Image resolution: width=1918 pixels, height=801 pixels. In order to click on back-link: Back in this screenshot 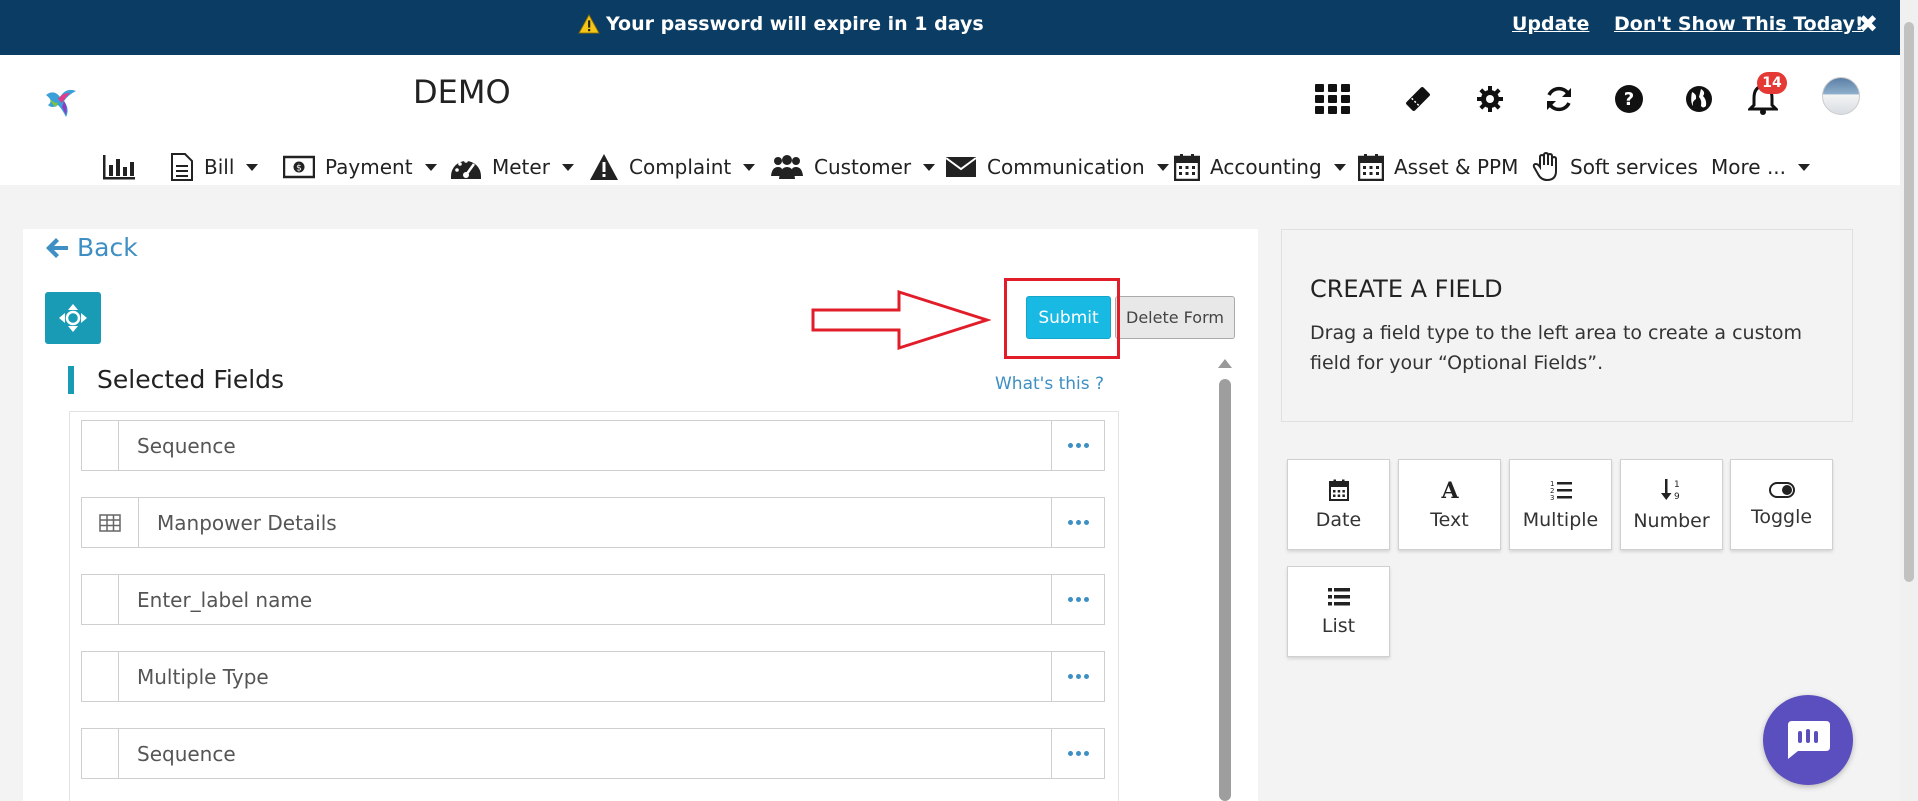, I will do `click(91, 247)`.